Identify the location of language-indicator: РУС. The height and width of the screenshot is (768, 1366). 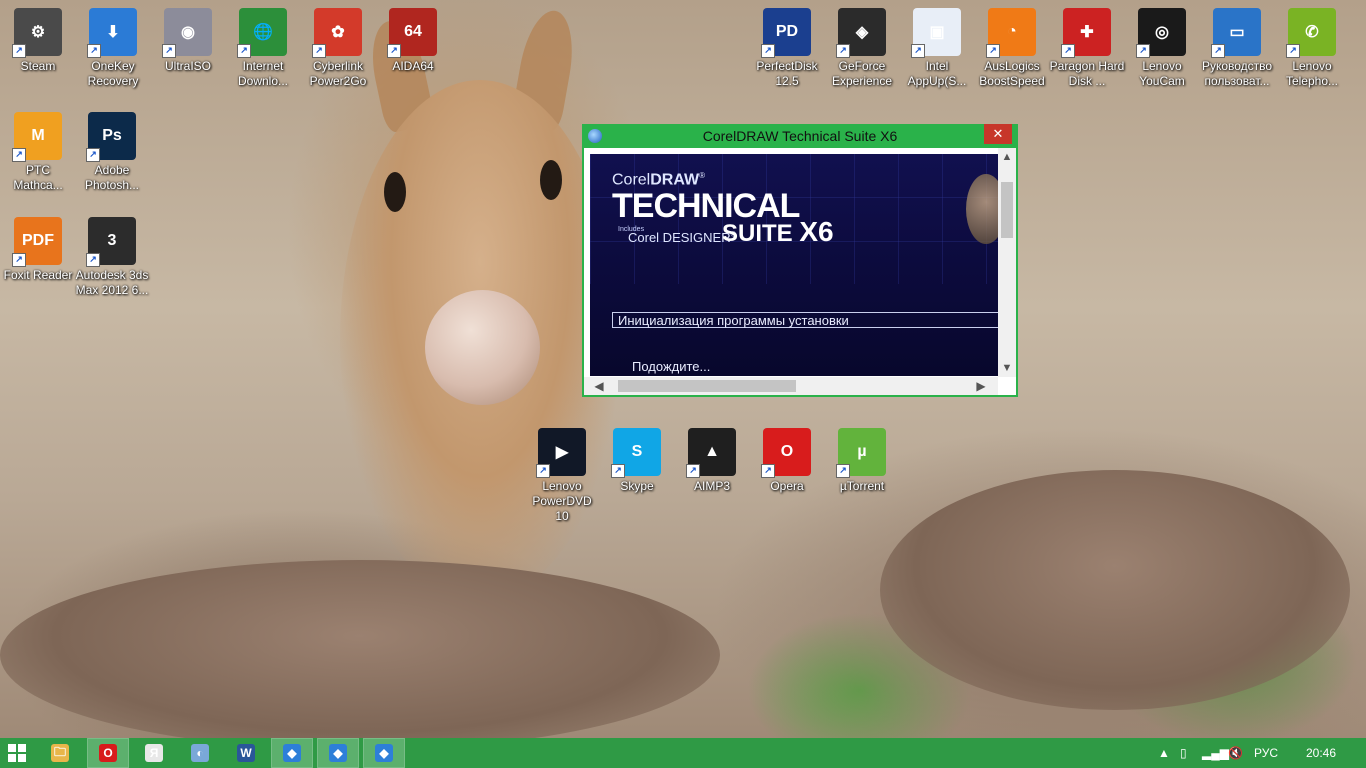
(1266, 753).